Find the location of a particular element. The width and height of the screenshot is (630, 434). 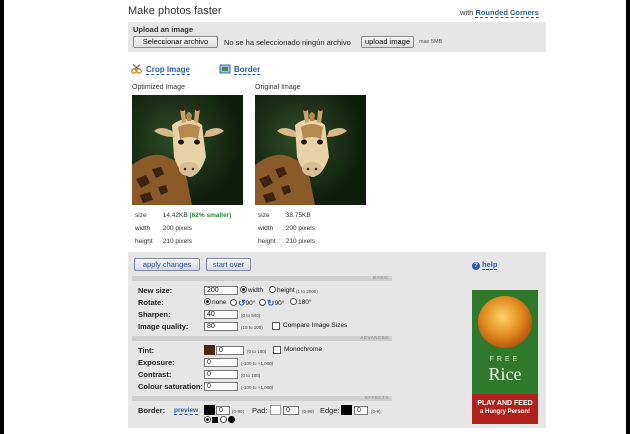

border-tool: Border is located at coordinates (240, 69).